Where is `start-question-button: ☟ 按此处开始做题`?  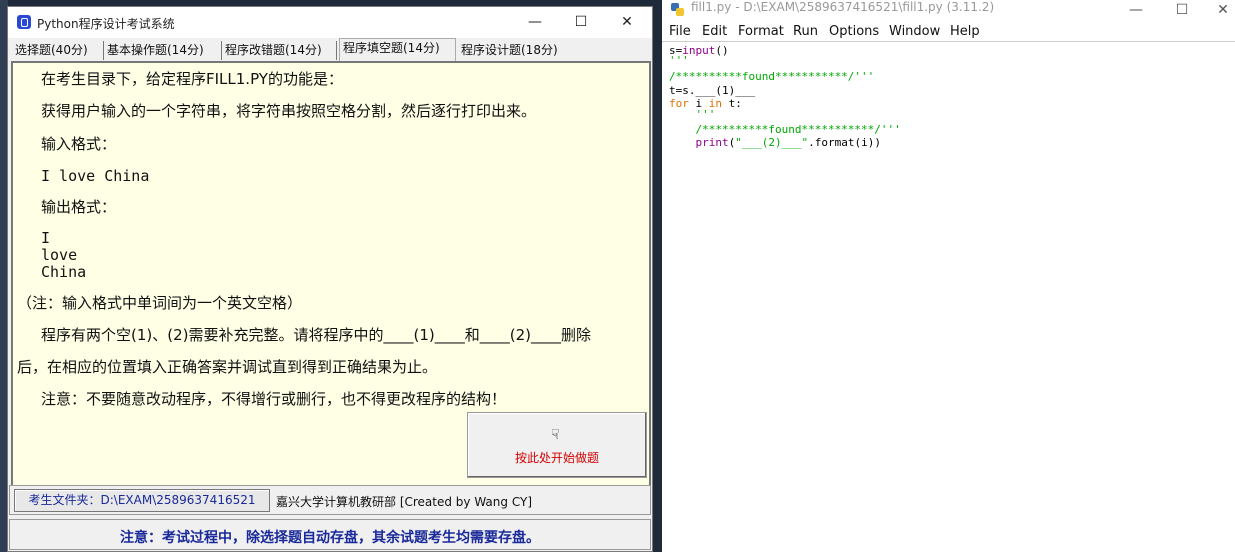
start-question-button: ☟ 按此处开始做题 is located at coordinates (557, 445).